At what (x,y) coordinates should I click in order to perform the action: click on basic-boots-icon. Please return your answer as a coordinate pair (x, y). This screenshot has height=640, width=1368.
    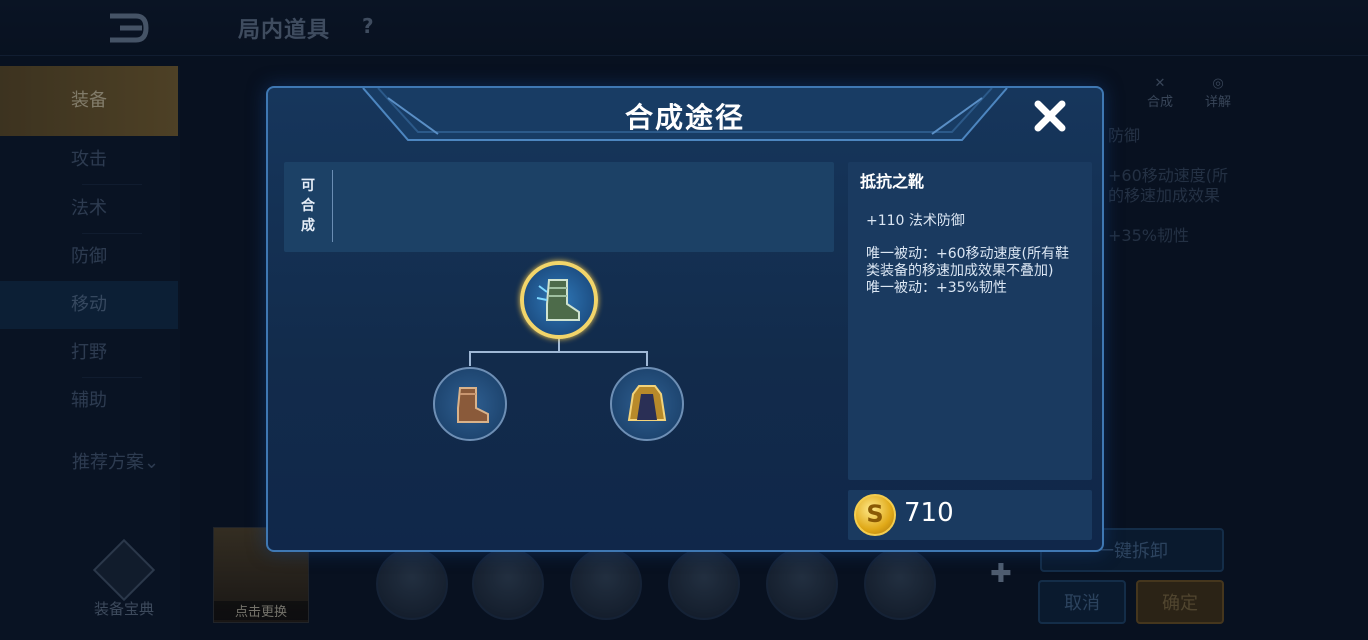
    Looking at the image, I should click on (473, 405).